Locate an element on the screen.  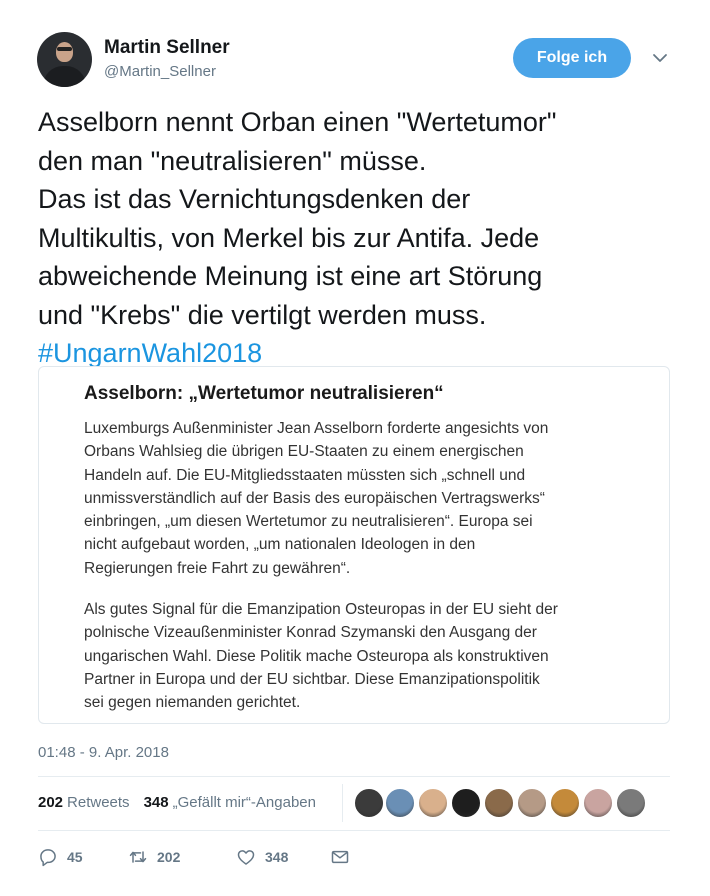
chevron-down-icon is located at coordinates (660, 58).